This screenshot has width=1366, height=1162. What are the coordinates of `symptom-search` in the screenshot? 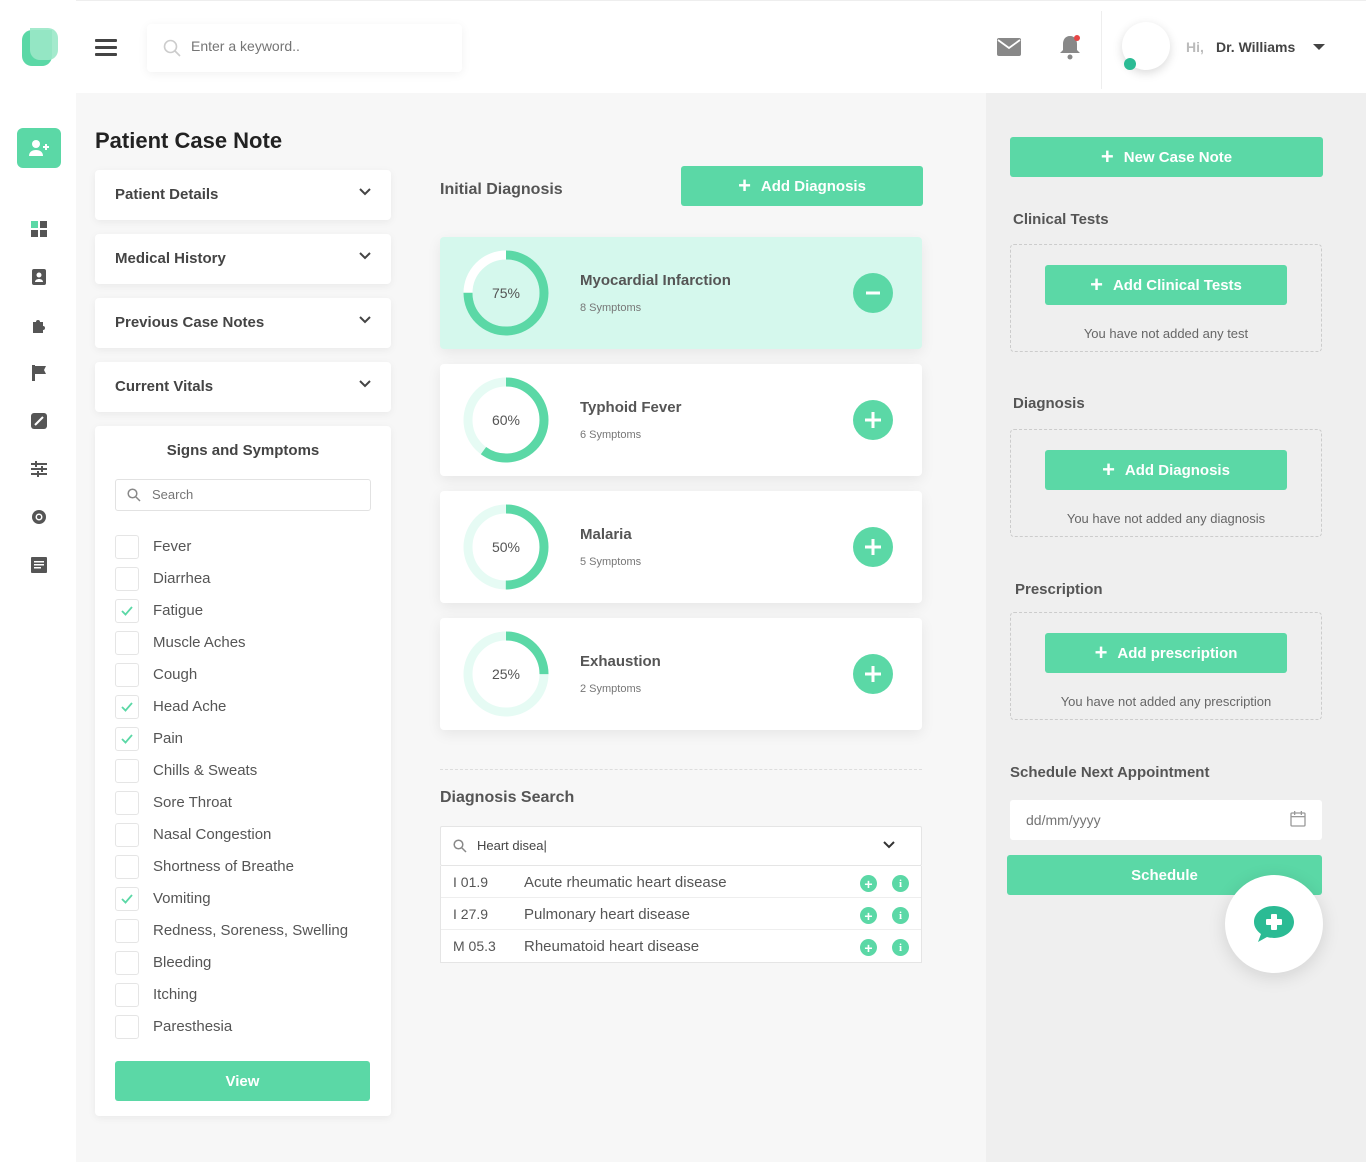 It's located at (243, 495).